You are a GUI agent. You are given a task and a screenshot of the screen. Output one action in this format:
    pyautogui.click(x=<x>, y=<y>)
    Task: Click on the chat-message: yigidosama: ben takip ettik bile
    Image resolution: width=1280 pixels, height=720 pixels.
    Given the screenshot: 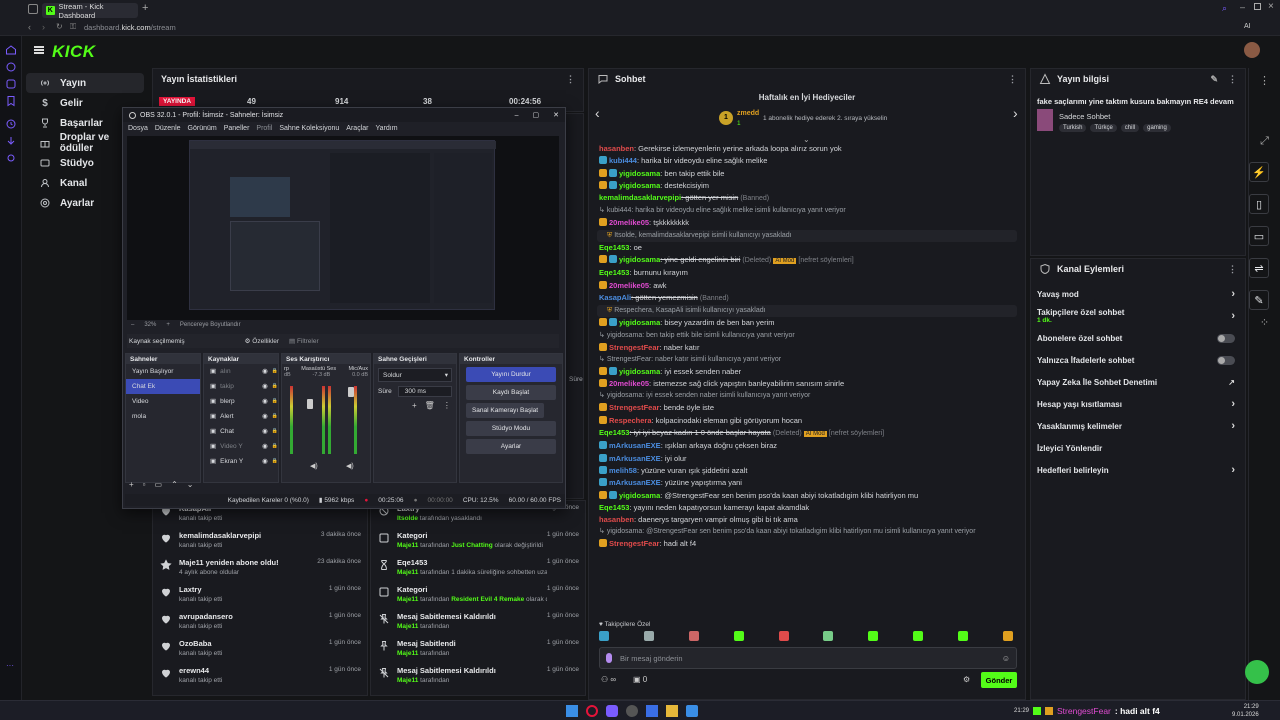 What is the action you would take?
    pyautogui.click(x=807, y=174)
    